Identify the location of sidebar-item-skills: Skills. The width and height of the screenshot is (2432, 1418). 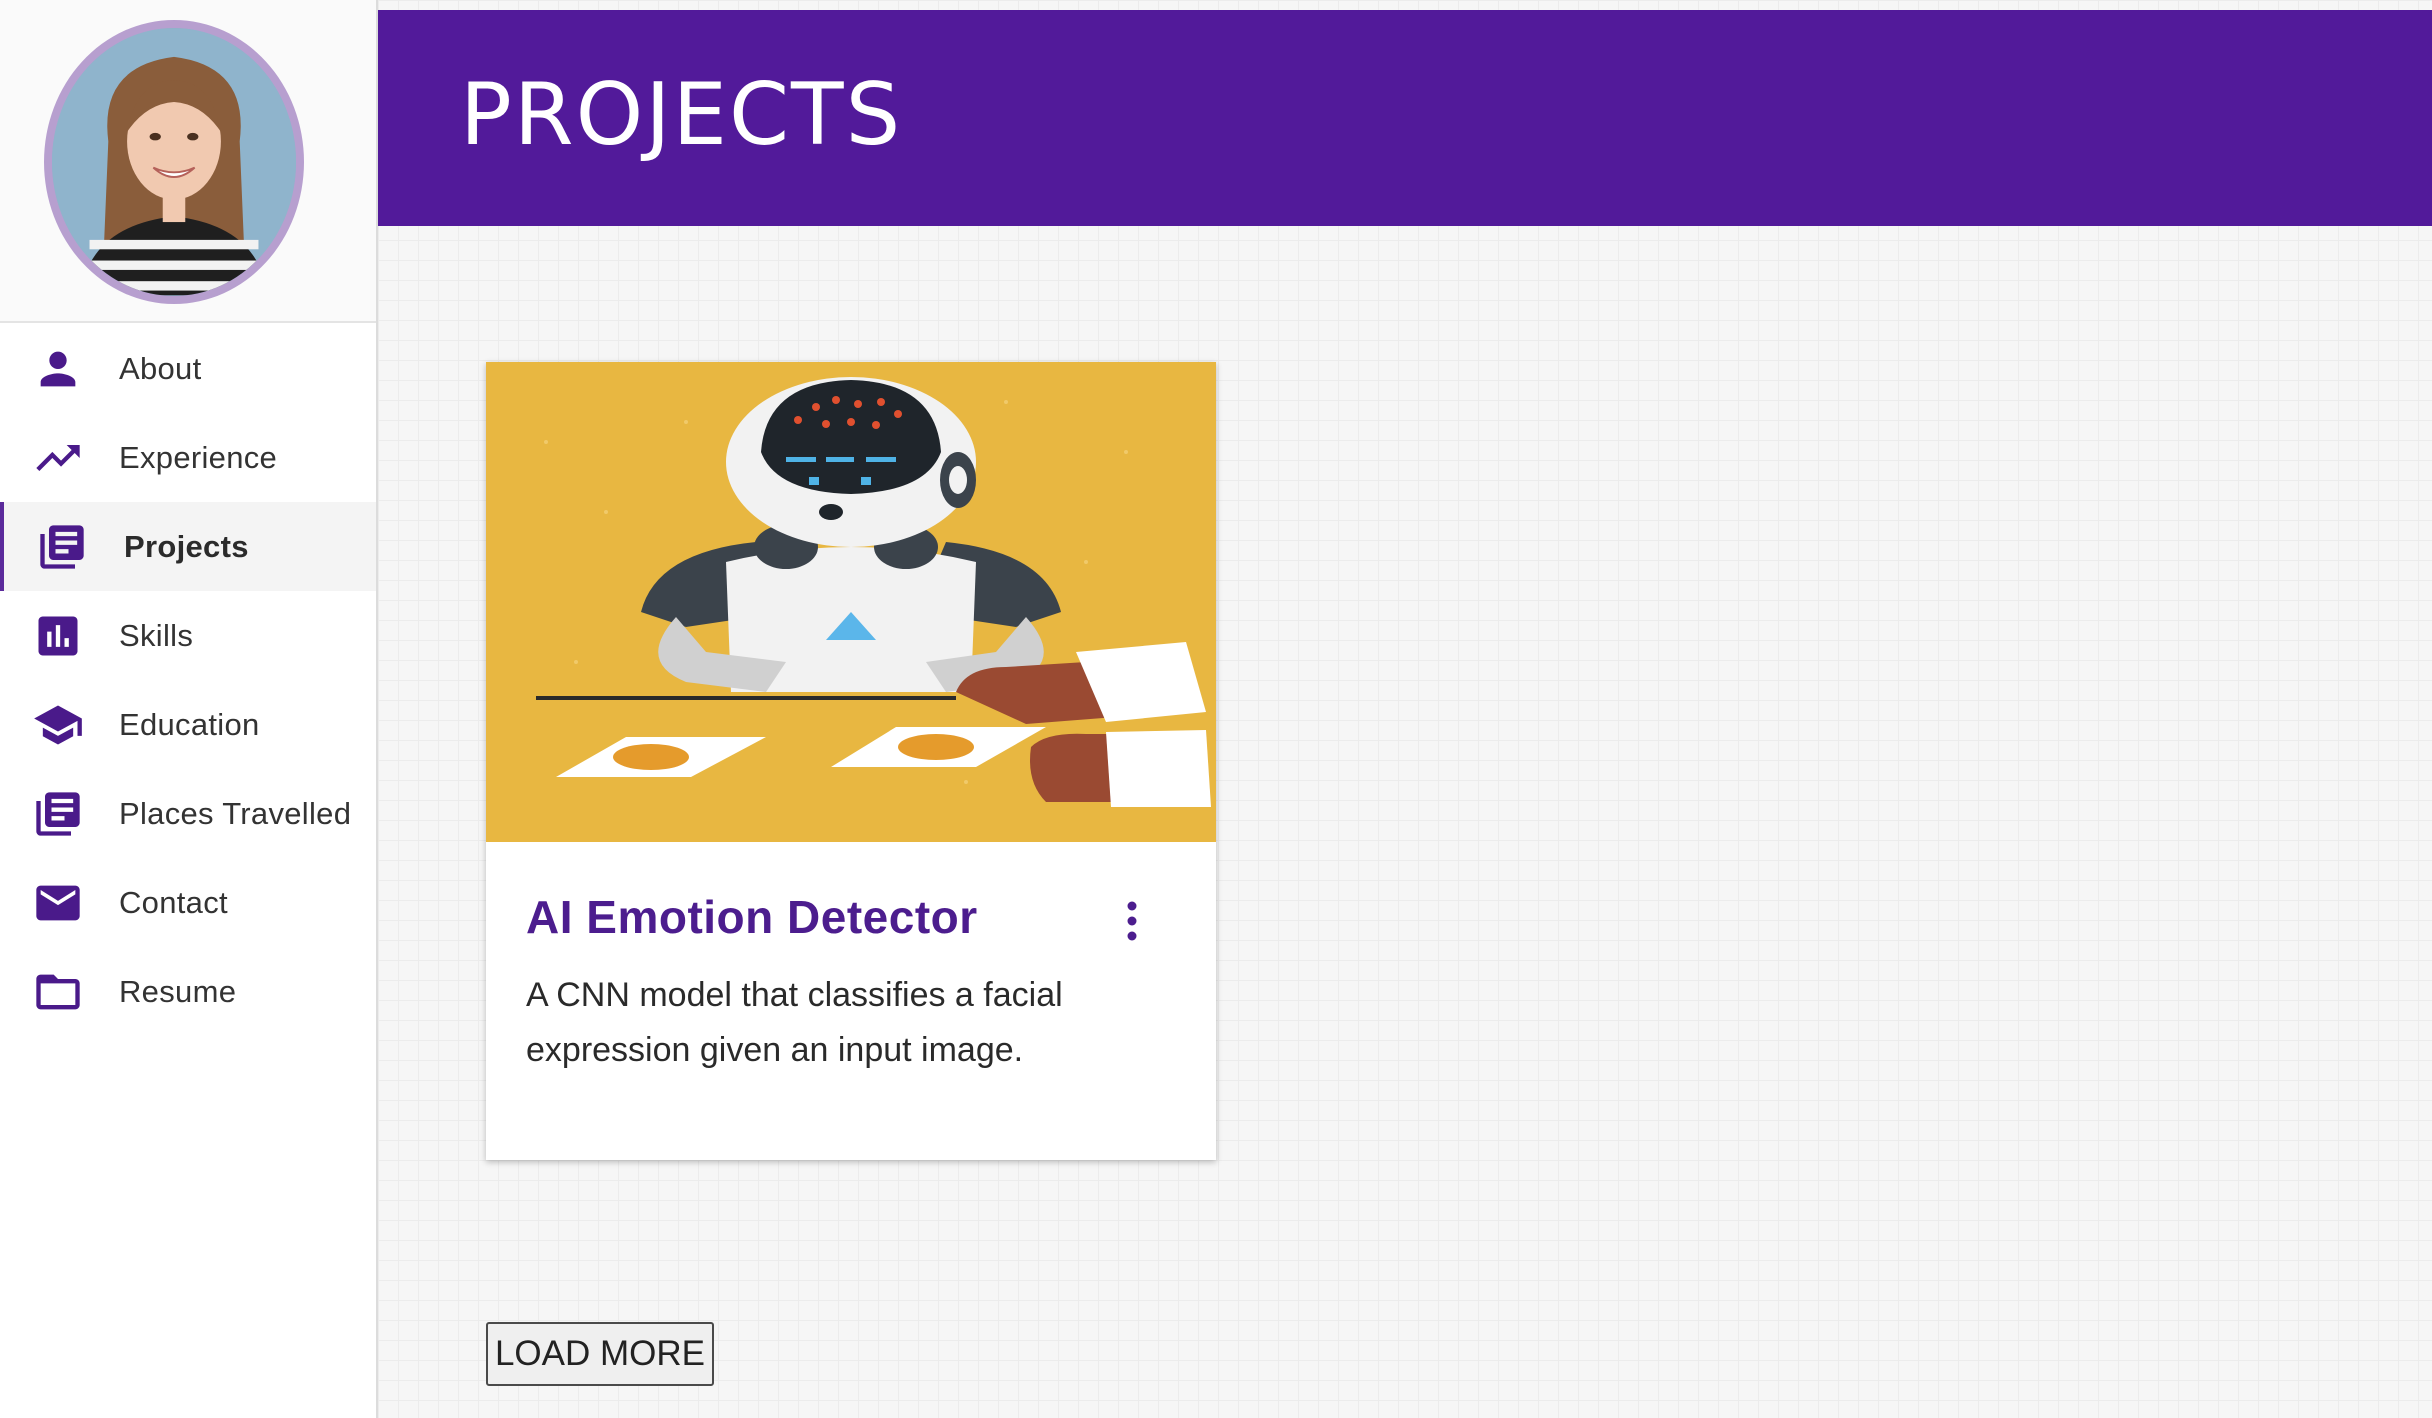
(188, 635).